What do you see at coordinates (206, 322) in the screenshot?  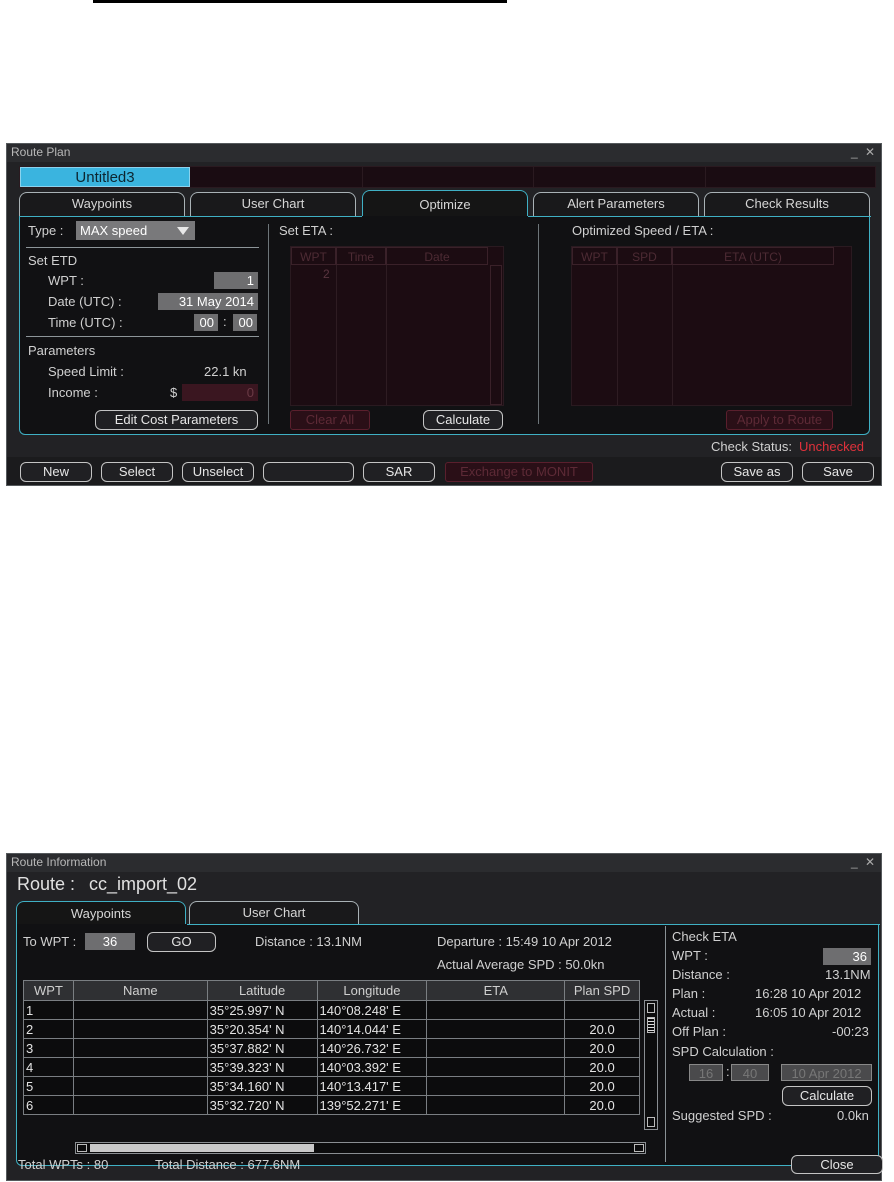 I see `etd-time-hh: 00` at bounding box center [206, 322].